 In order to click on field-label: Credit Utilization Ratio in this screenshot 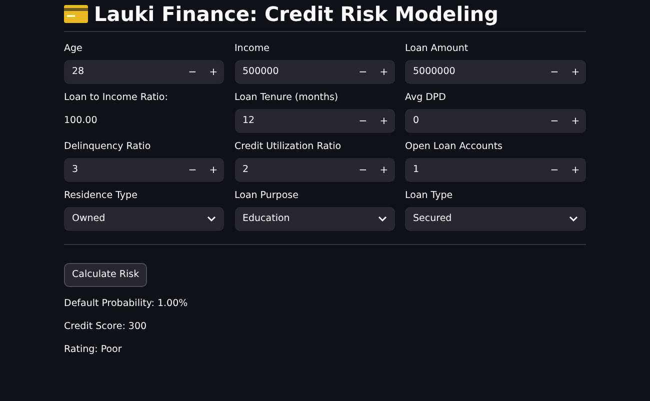, I will do `click(288, 146)`.